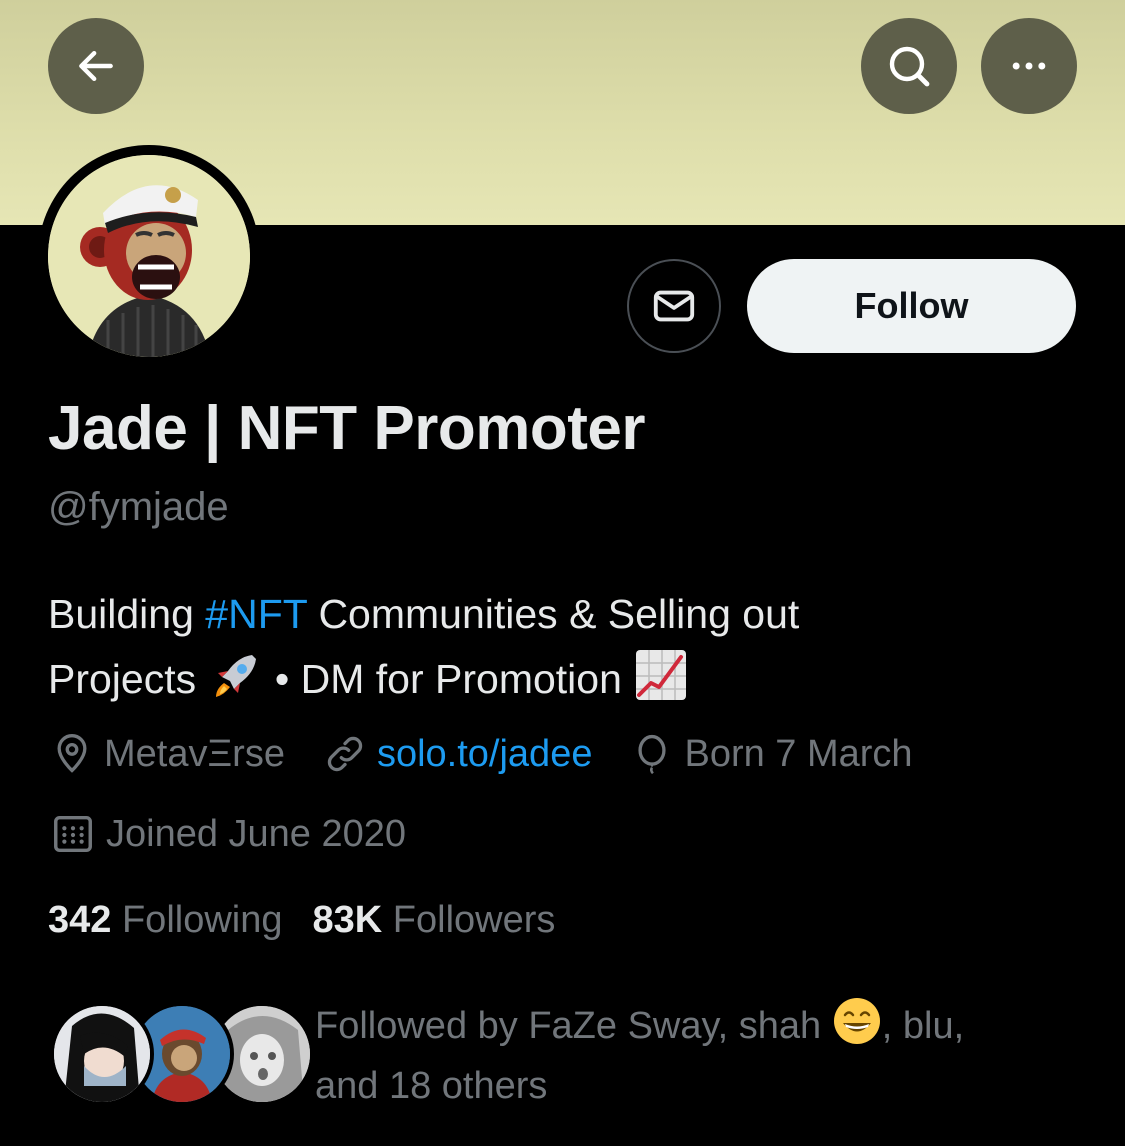 The height and width of the screenshot is (1146, 1125). What do you see at coordinates (553, 614) in the screenshot?
I see `bio-text: Communities & Selling out` at bounding box center [553, 614].